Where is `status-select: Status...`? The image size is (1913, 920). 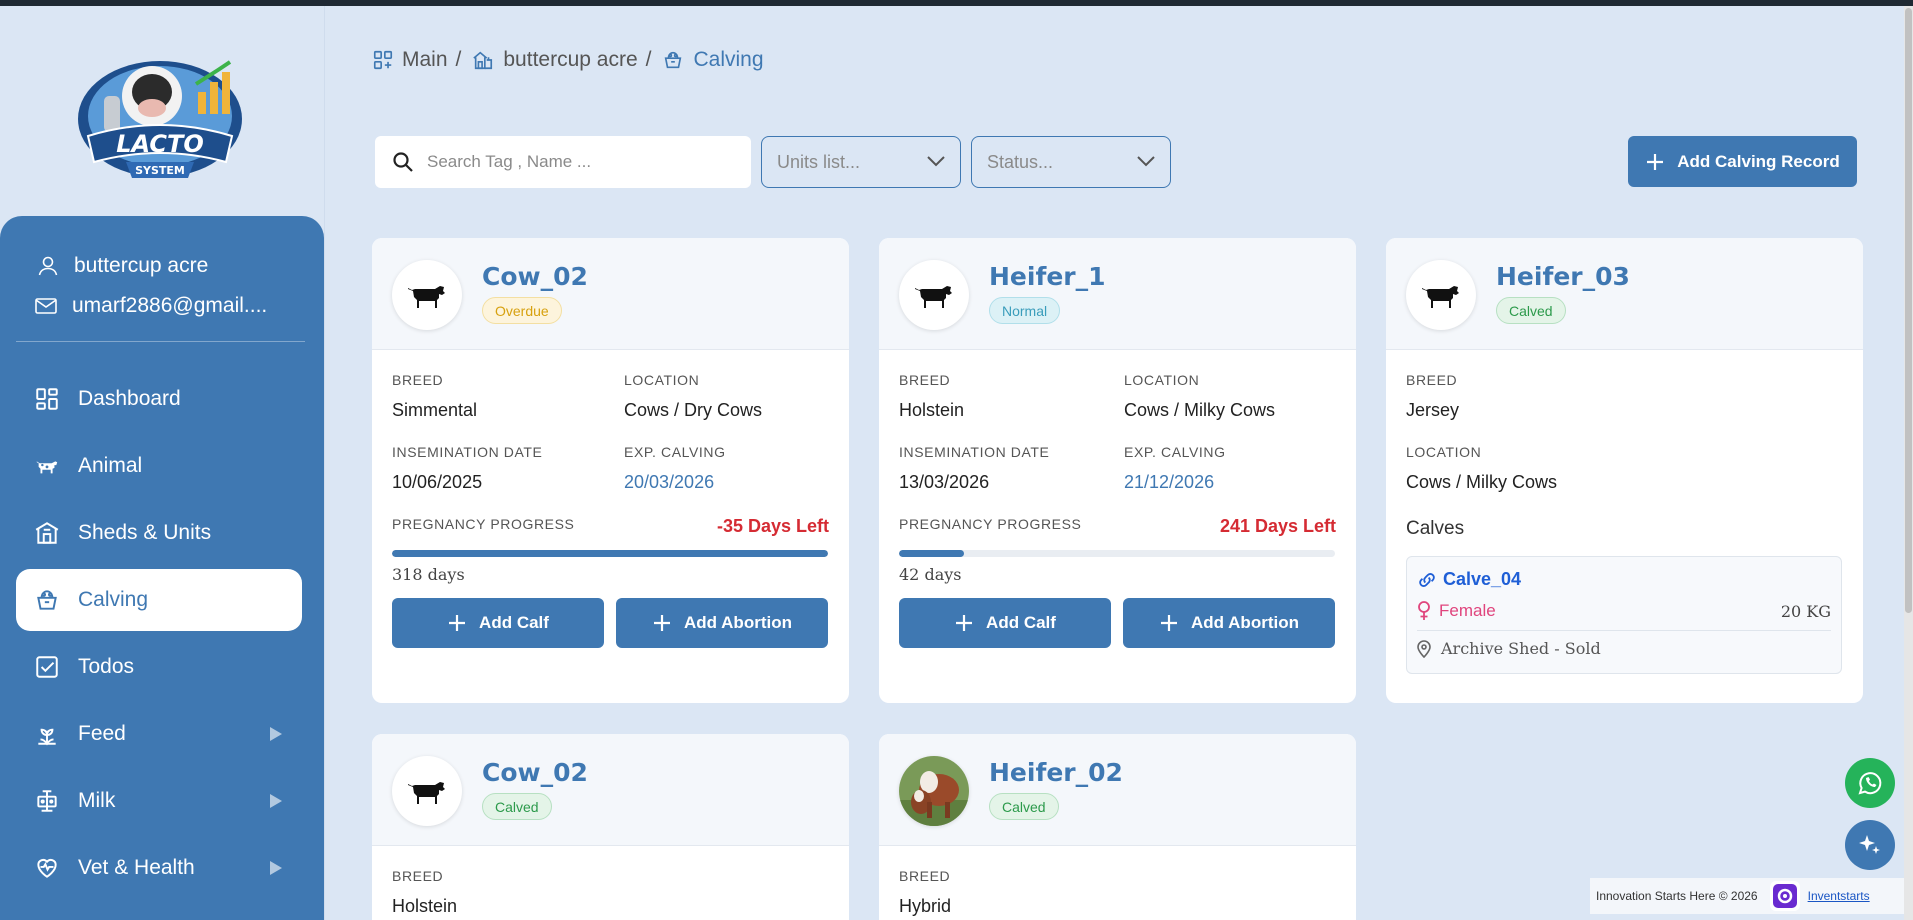 status-select: Status... is located at coordinates (1071, 162).